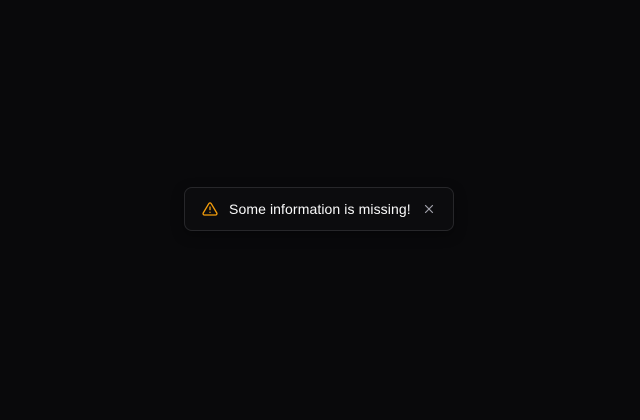 This screenshot has width=640, height=420. I want to click on toast-message: Some information is missing!, so click(320, 209).